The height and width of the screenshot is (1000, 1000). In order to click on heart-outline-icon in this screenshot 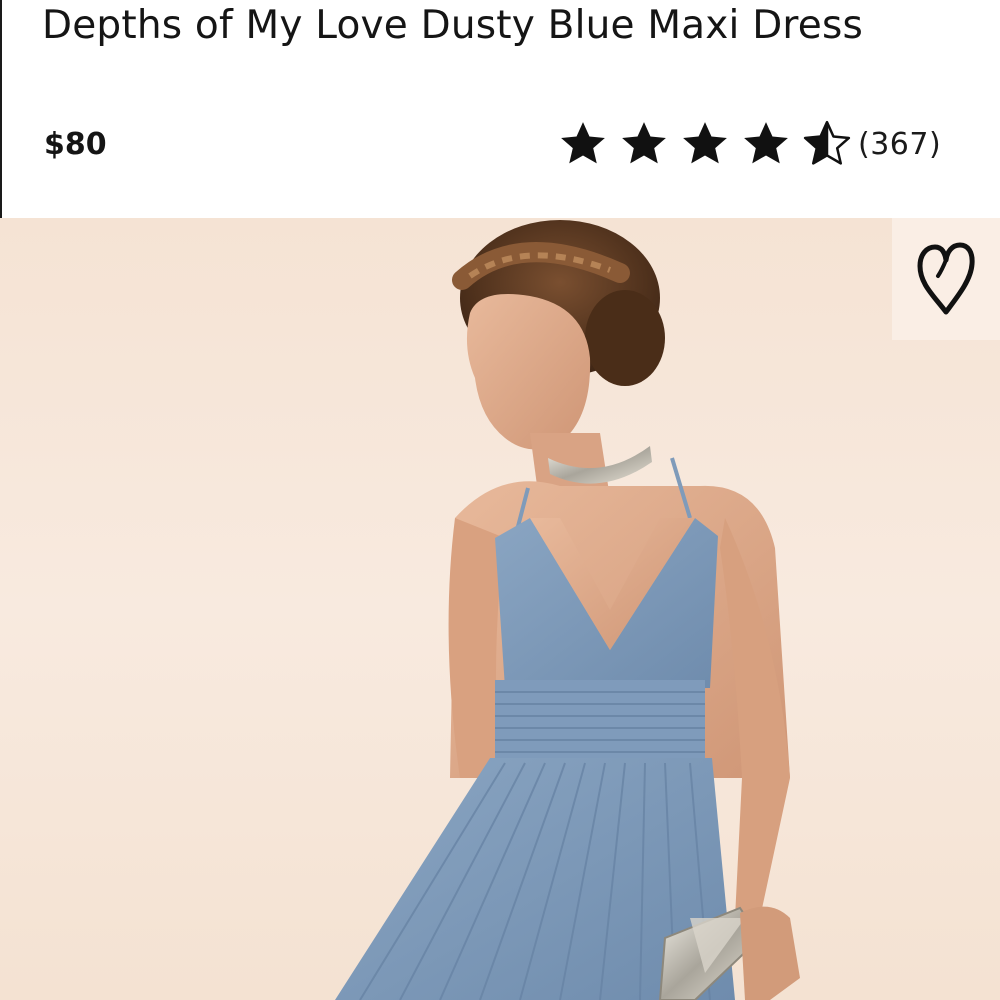, I will do `click(946, 278)`.